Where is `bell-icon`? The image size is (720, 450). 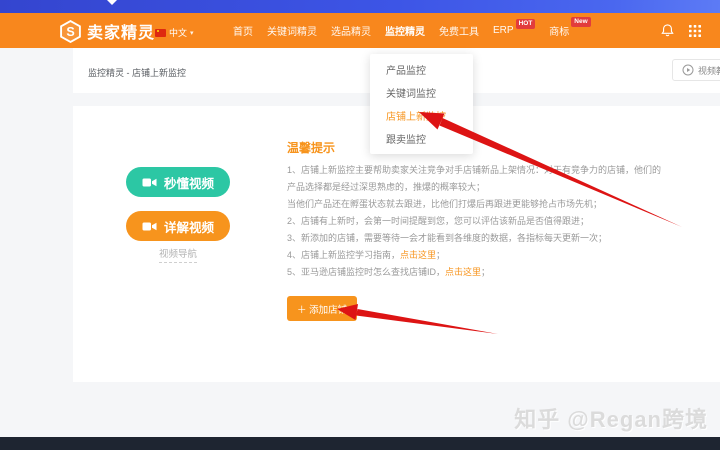
bell-icon is located at coordinates (667, 30).